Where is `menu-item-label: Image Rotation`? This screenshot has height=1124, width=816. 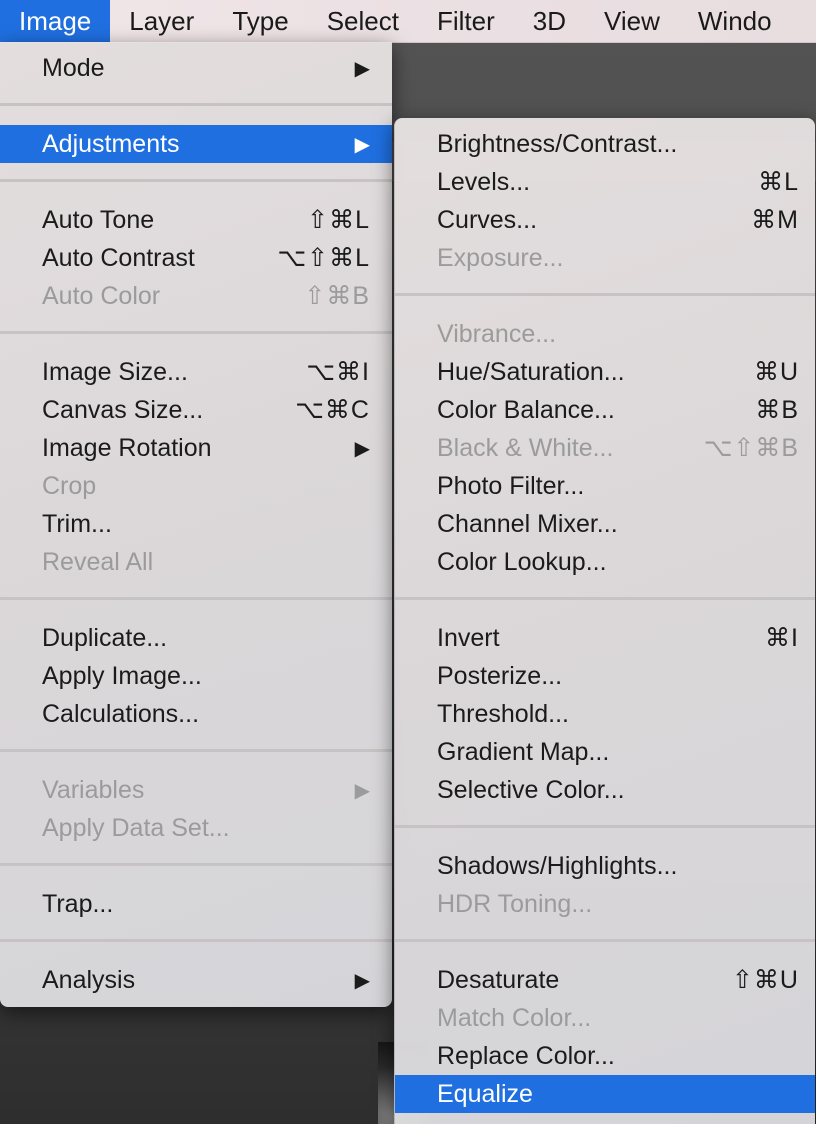 menu-item-label: Image Rotation is located at coordinates (127, 447).